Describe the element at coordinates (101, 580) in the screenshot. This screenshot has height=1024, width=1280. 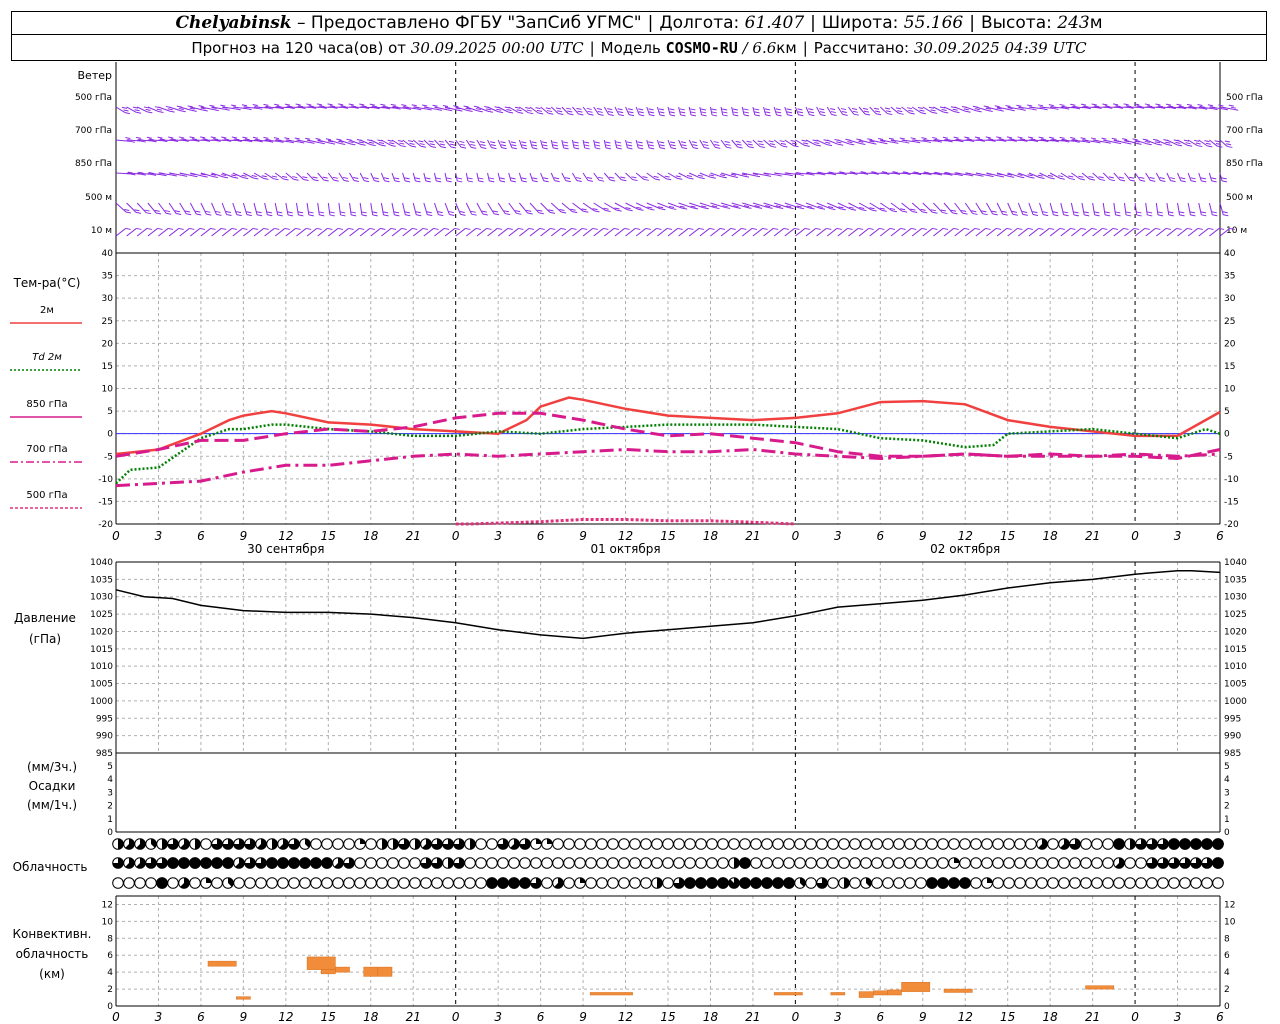
I see `pressure-ytick-left: 1035` at that location.